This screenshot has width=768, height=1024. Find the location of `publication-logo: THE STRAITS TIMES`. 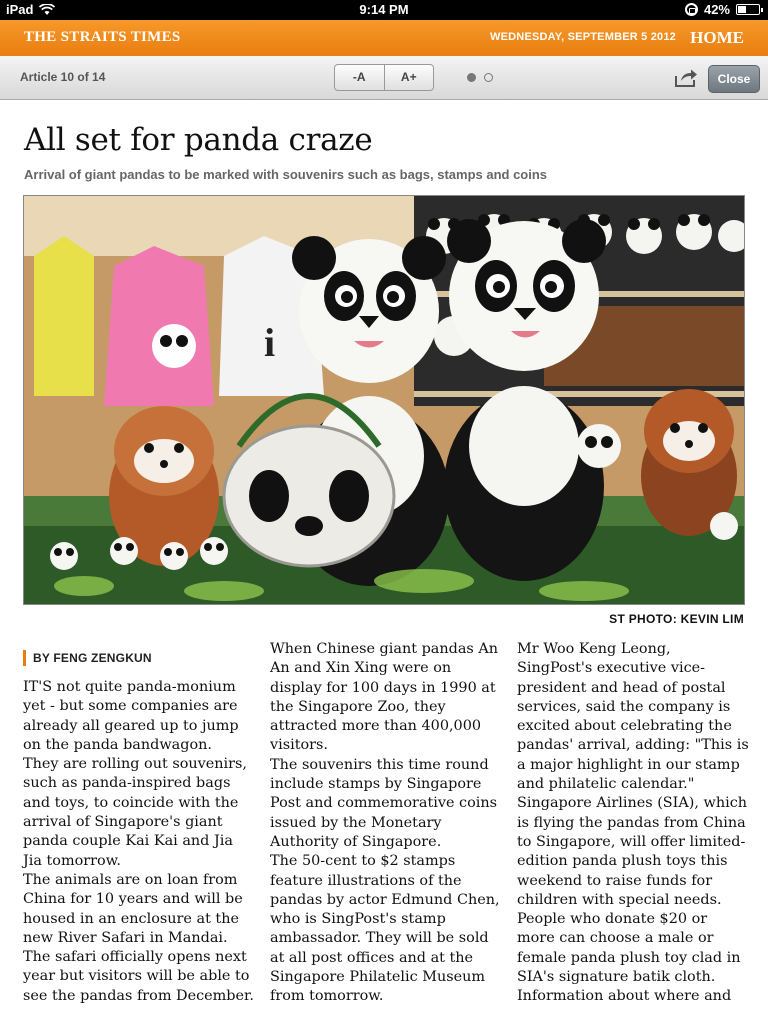

publication-logo: THE STRAITS TIMES is located at coordinates (102, 37).